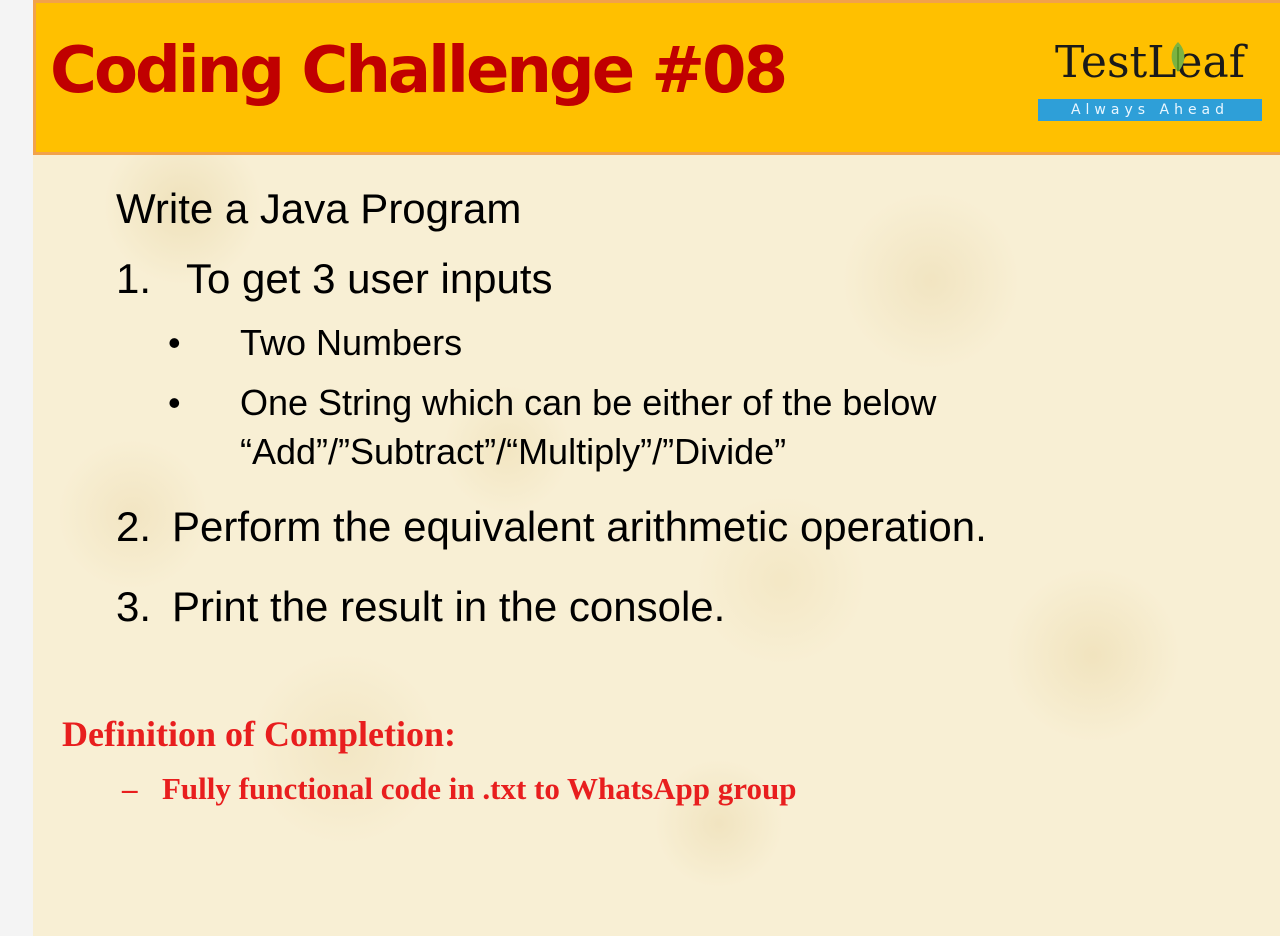 This screenshot has height=936, width=1280. What do you see at coordinates (419, 71) in the screenshot?
I see `page-title: Coding Challenge #08` at bounding box center [419, 71].